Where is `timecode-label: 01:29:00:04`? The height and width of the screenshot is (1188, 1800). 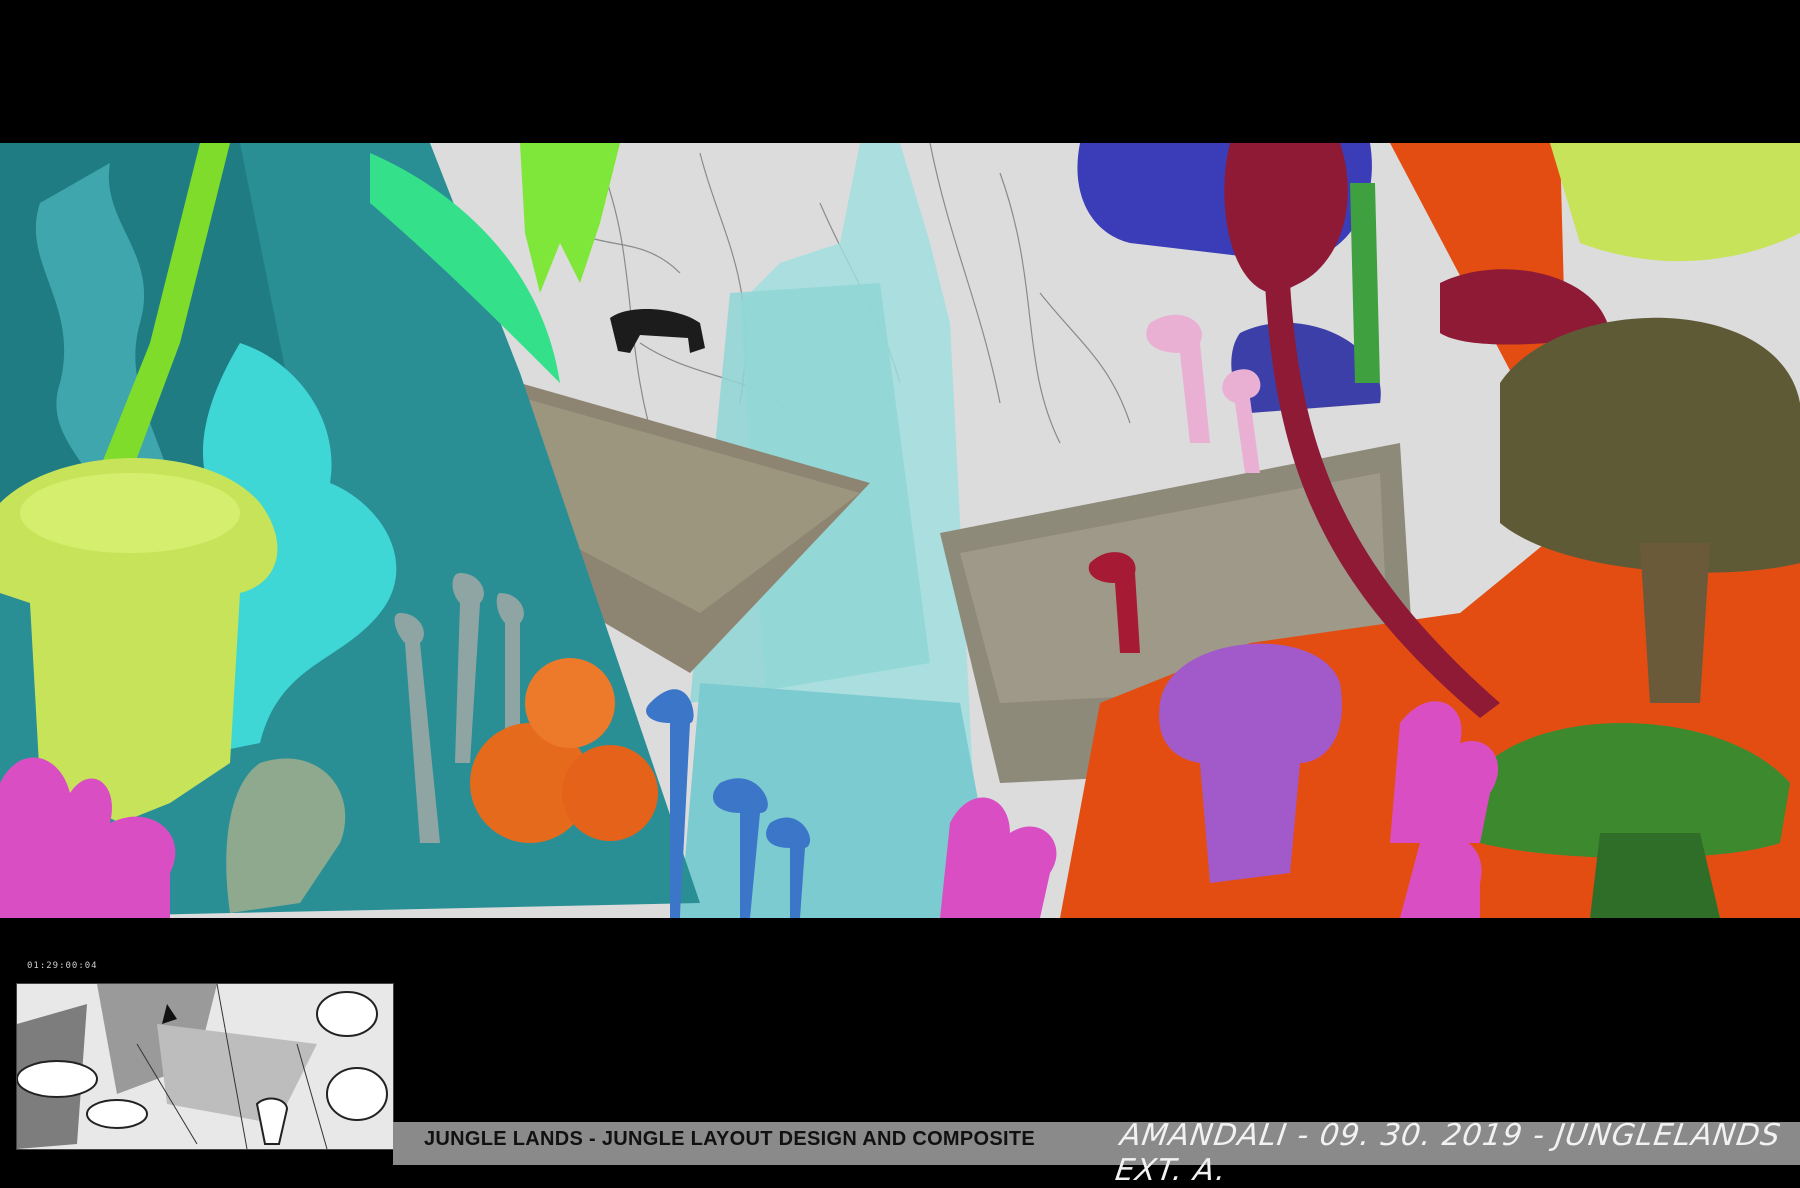 timecode-label: 01:29:00:04 is located at coordinates (62, 966).